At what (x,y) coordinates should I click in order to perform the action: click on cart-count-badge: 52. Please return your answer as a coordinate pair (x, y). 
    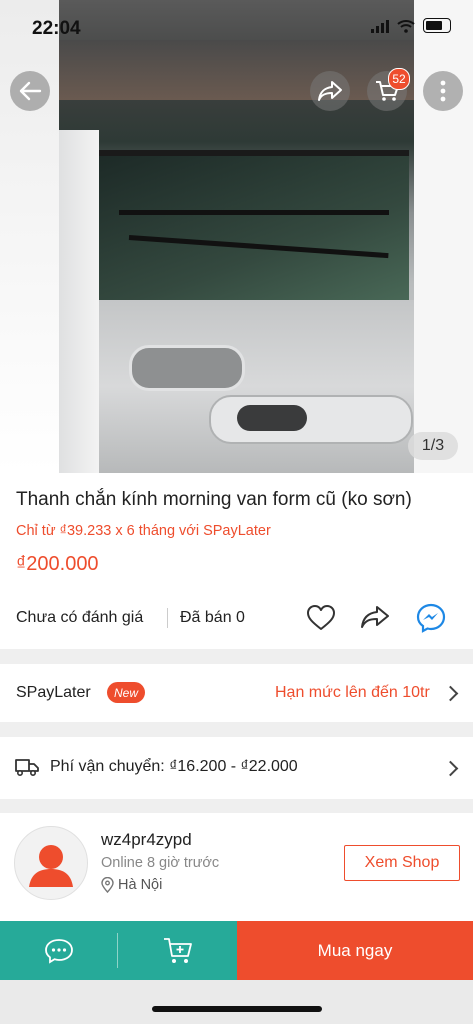
    Looking at the image, I should click on (399, 79).